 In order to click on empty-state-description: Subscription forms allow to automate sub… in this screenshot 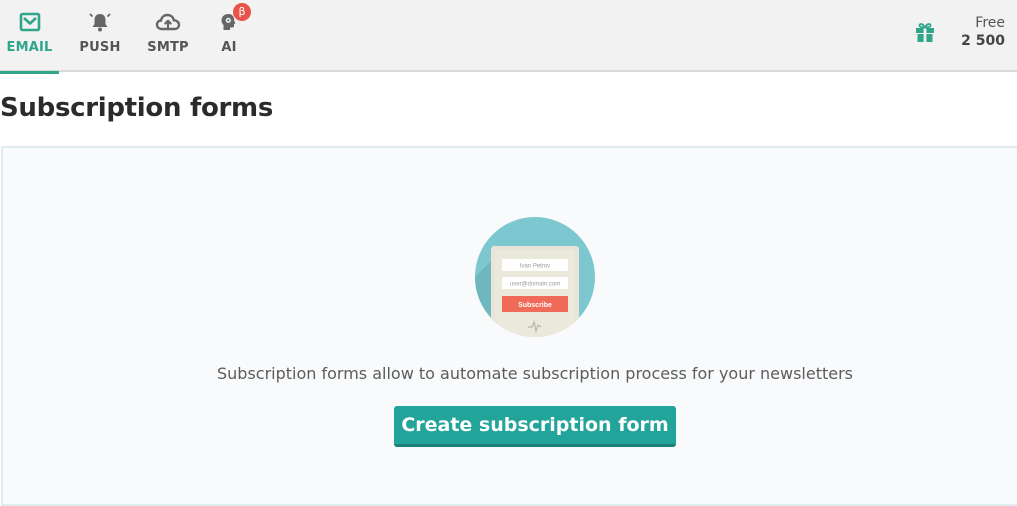, I will do `click(535, 373)`.